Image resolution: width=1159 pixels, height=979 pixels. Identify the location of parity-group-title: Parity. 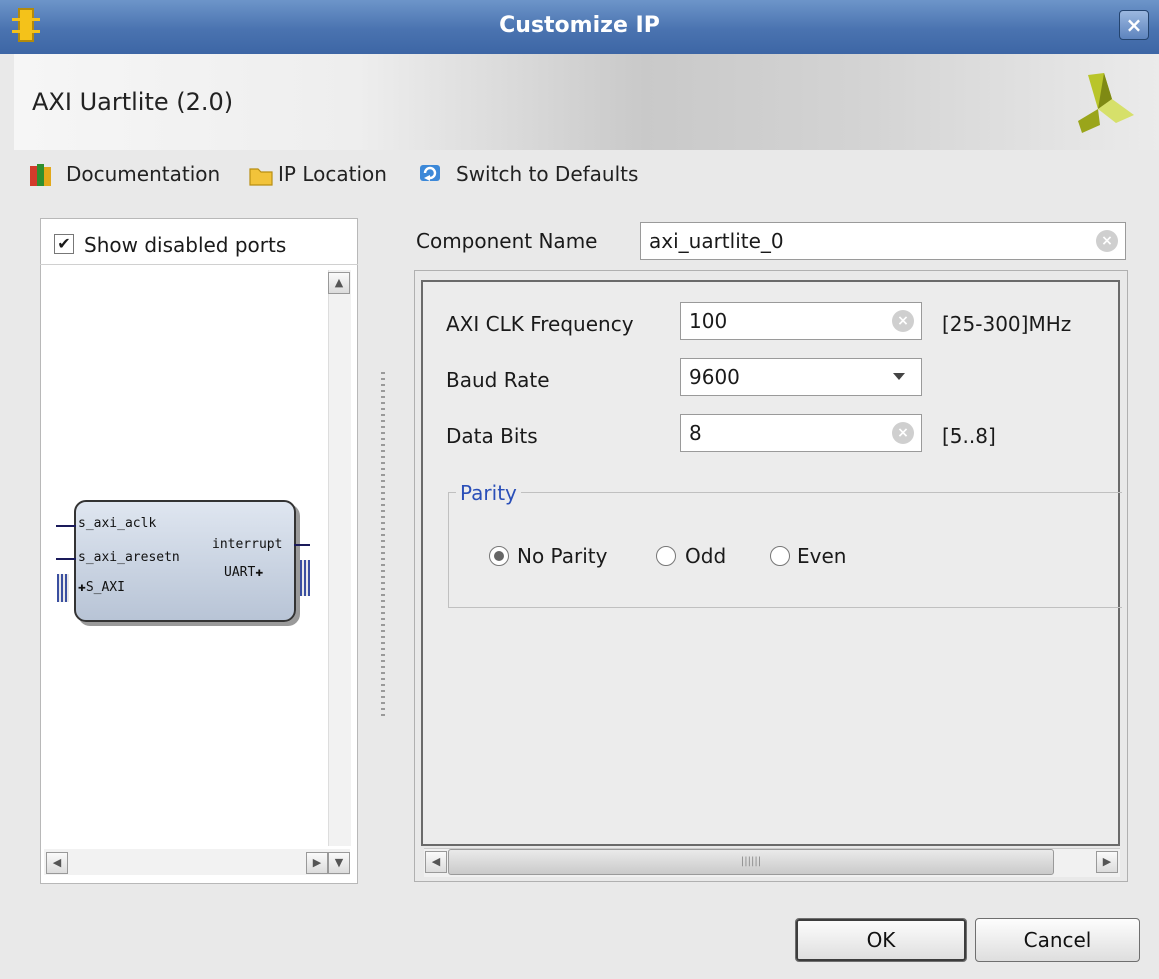
(488, 493).